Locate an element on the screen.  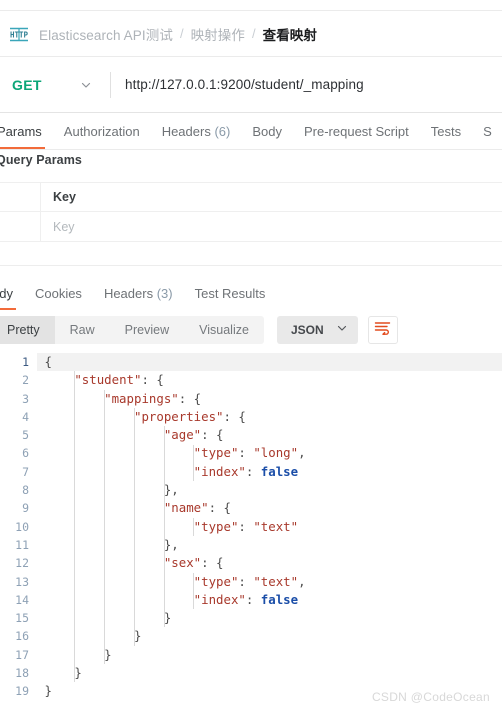
column-header-key: Key is located at coordinates (64, 197).